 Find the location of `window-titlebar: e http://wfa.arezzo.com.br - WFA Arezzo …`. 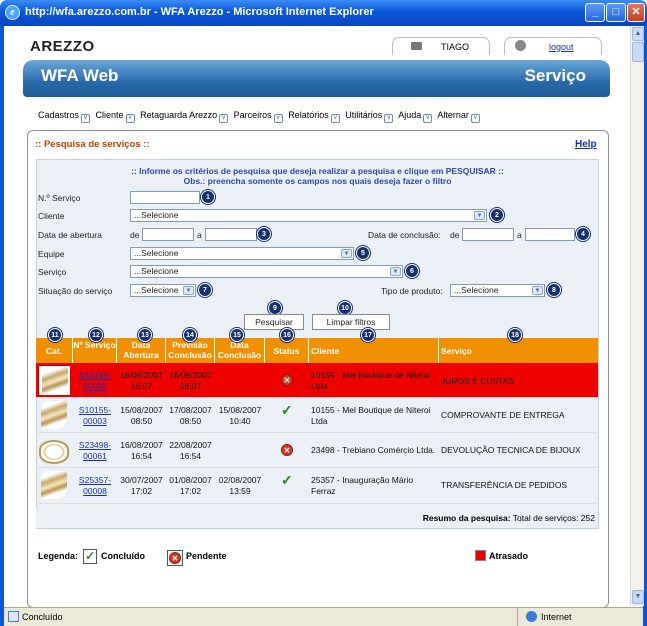

window-titlebar: e http://wfa.arezzo.com.br - WFA Arezzo … is located at coordinates (323, 13).